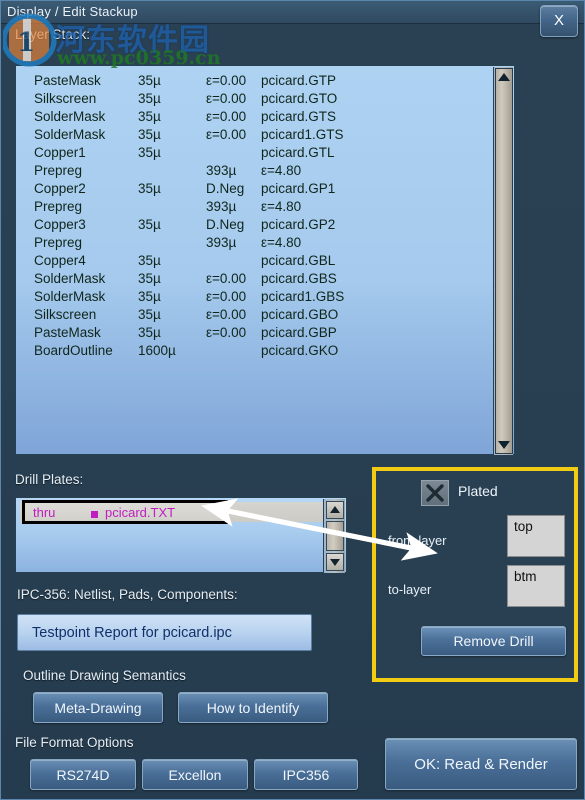 This screenshot has width=585, height=800. What do you see at coordinates (306, 774) in the screenshot?
I see `ipc356-format-button: IPC356` at bounding box center [306, 774].